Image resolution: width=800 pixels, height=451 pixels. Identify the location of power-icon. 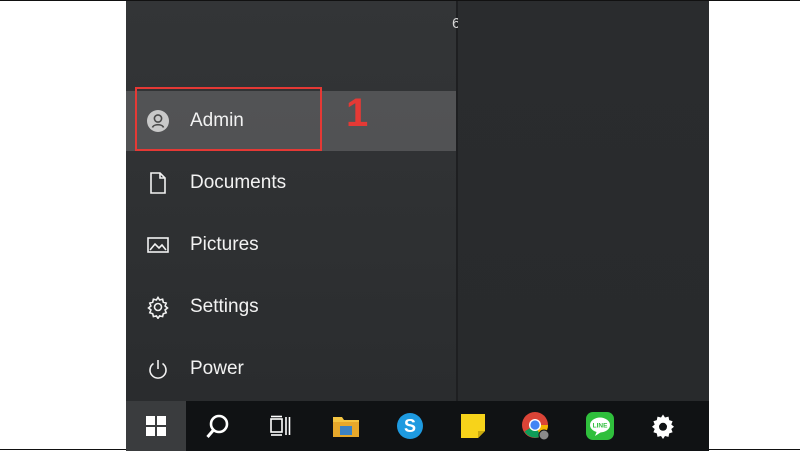
(158, 369).